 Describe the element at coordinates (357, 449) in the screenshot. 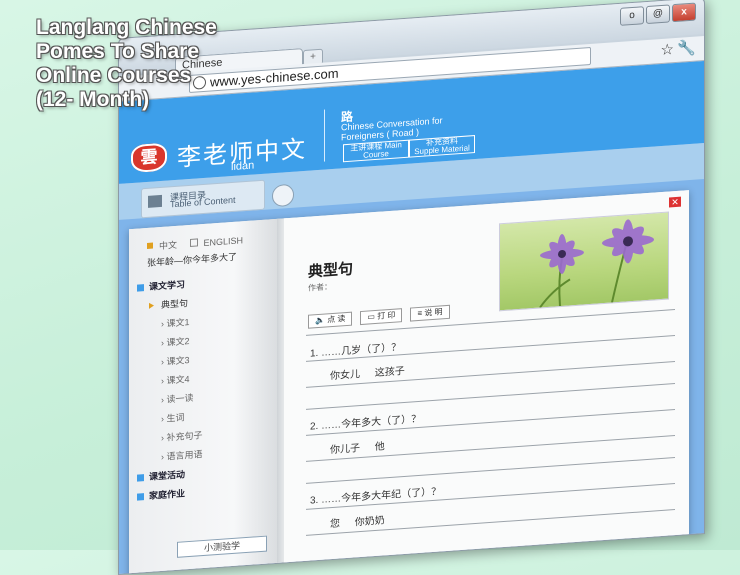

I see `answer-2: 你儿子 他` at that location.